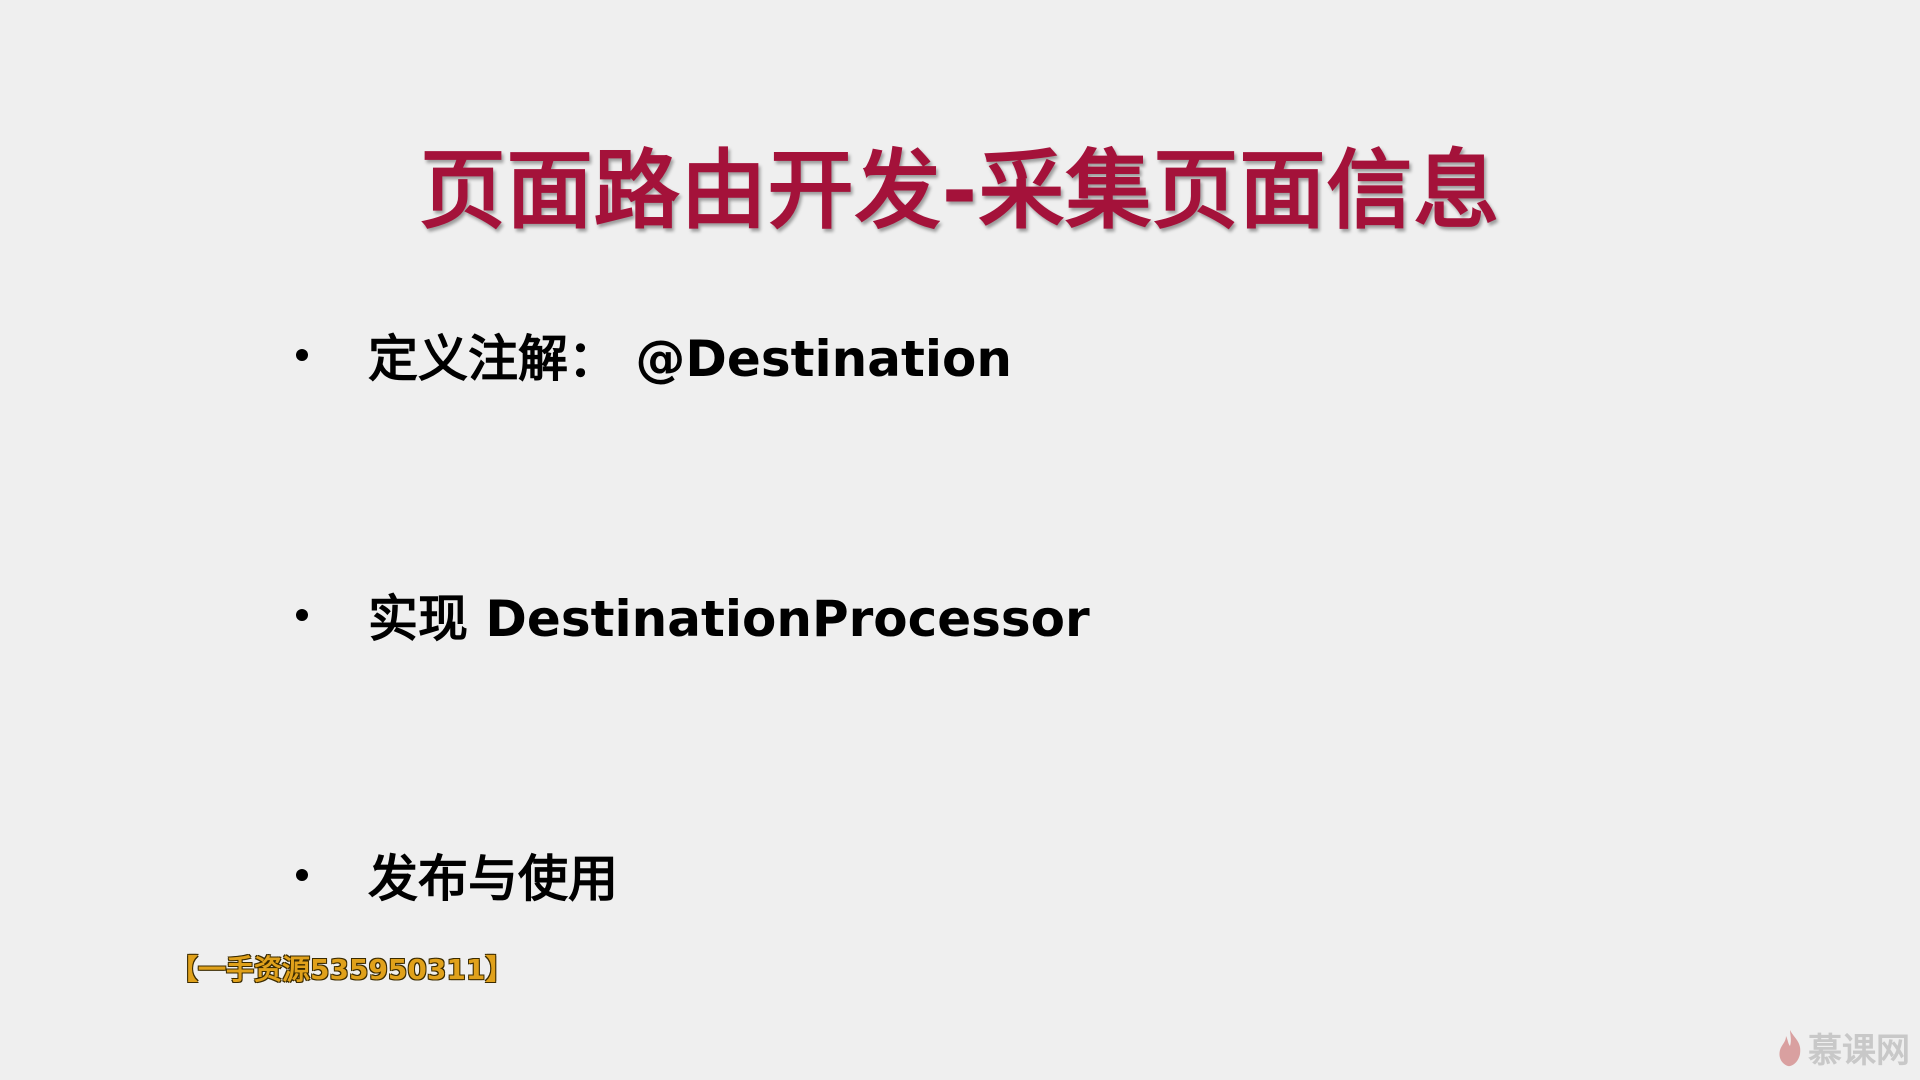 This screenshot has width=1920, height=1080. I want to click on flame-icon, so click(1790, 1047).